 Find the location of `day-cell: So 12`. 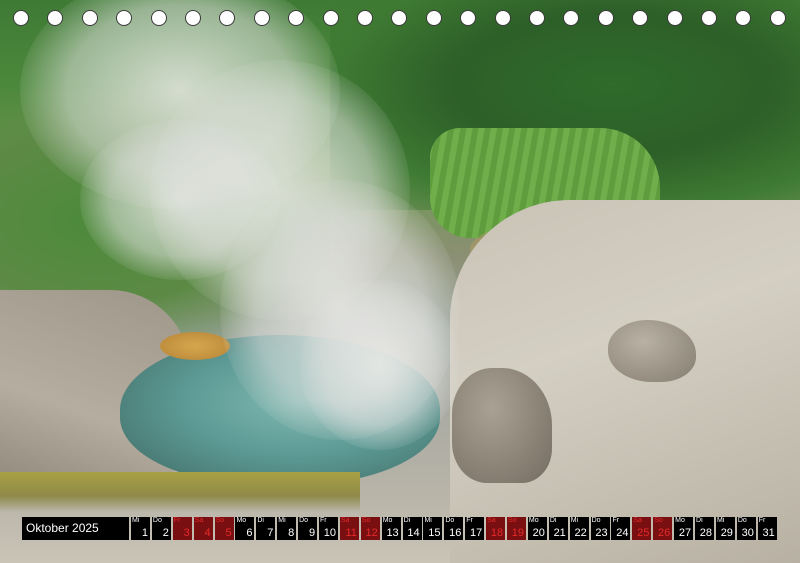

day-cell: So 12 is located at coordinates (370, 528).